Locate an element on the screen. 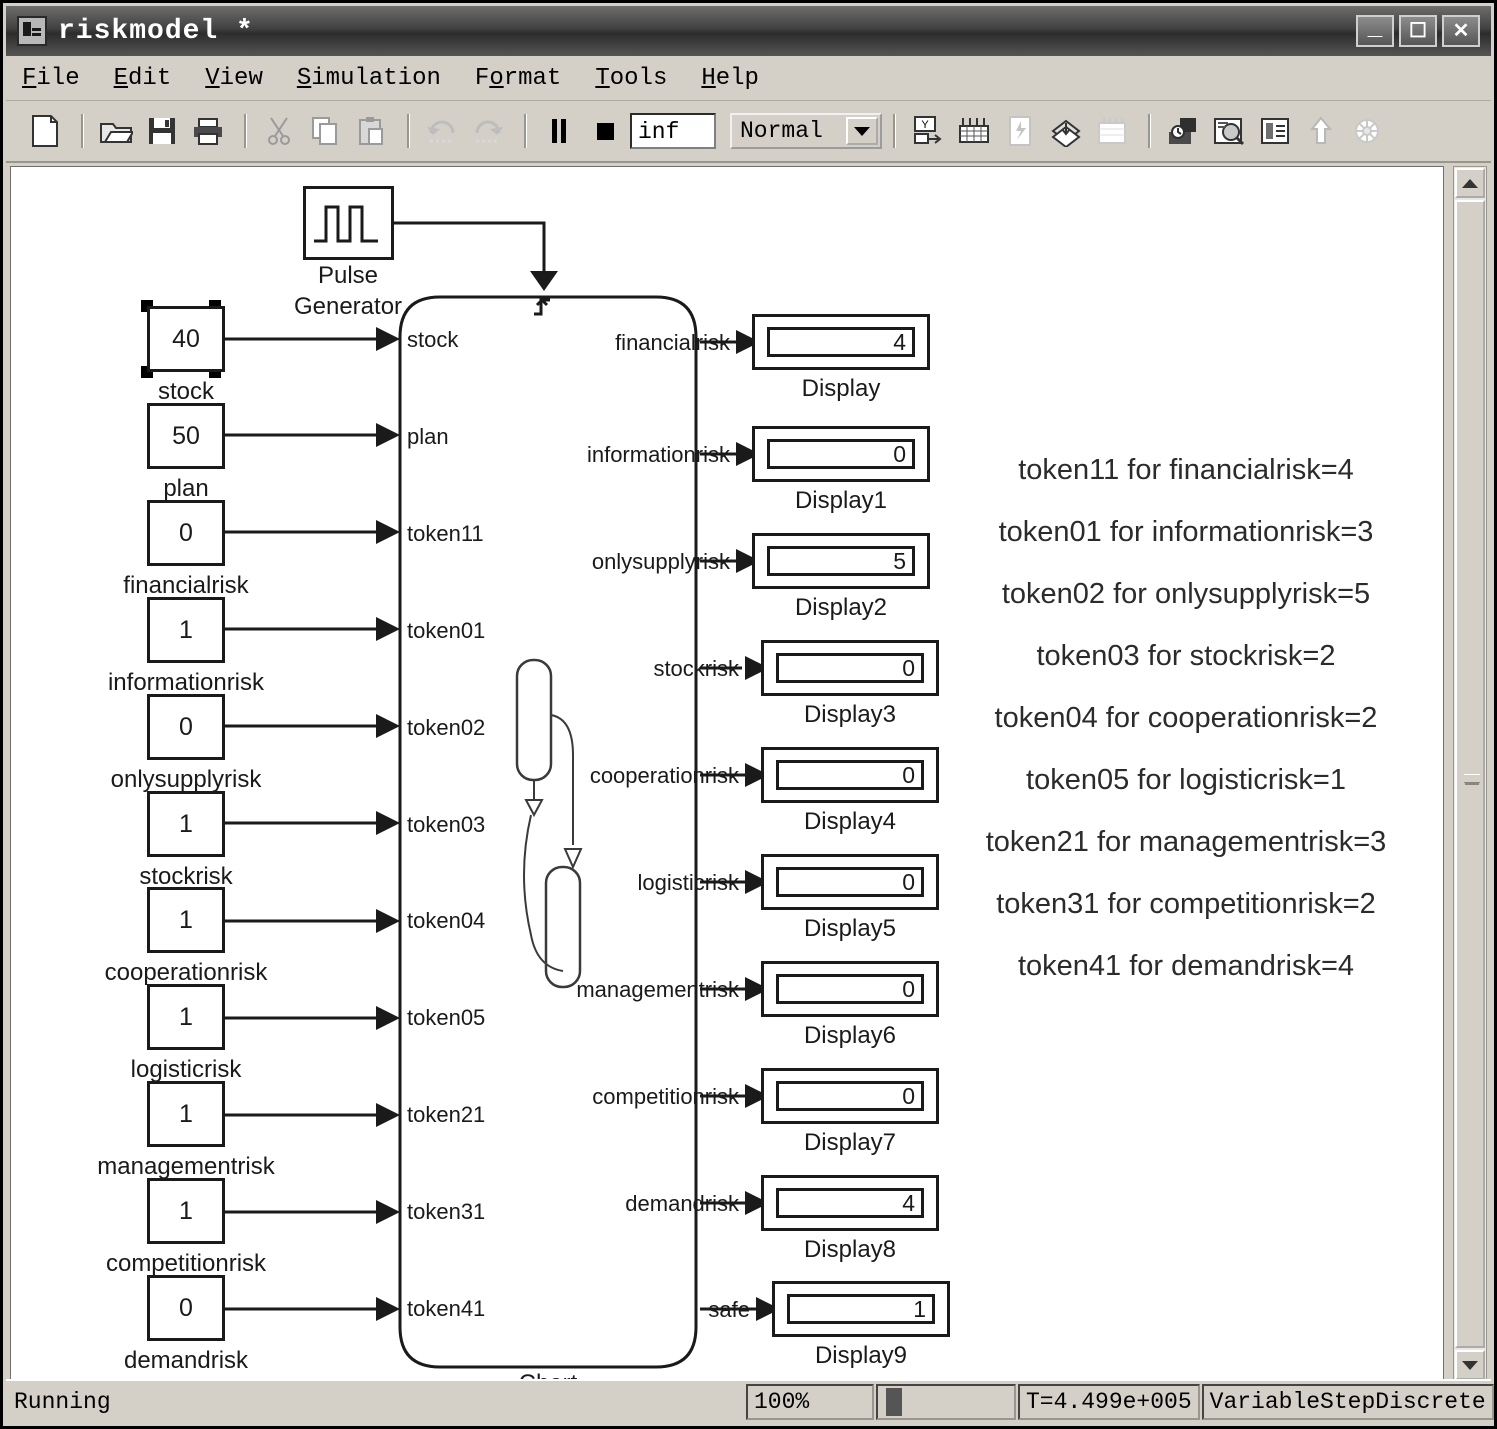 This screenshot has width=1497, height=1429. constant-label-logisticrisk: logisticrisk is located at coordinates (186, 1069).